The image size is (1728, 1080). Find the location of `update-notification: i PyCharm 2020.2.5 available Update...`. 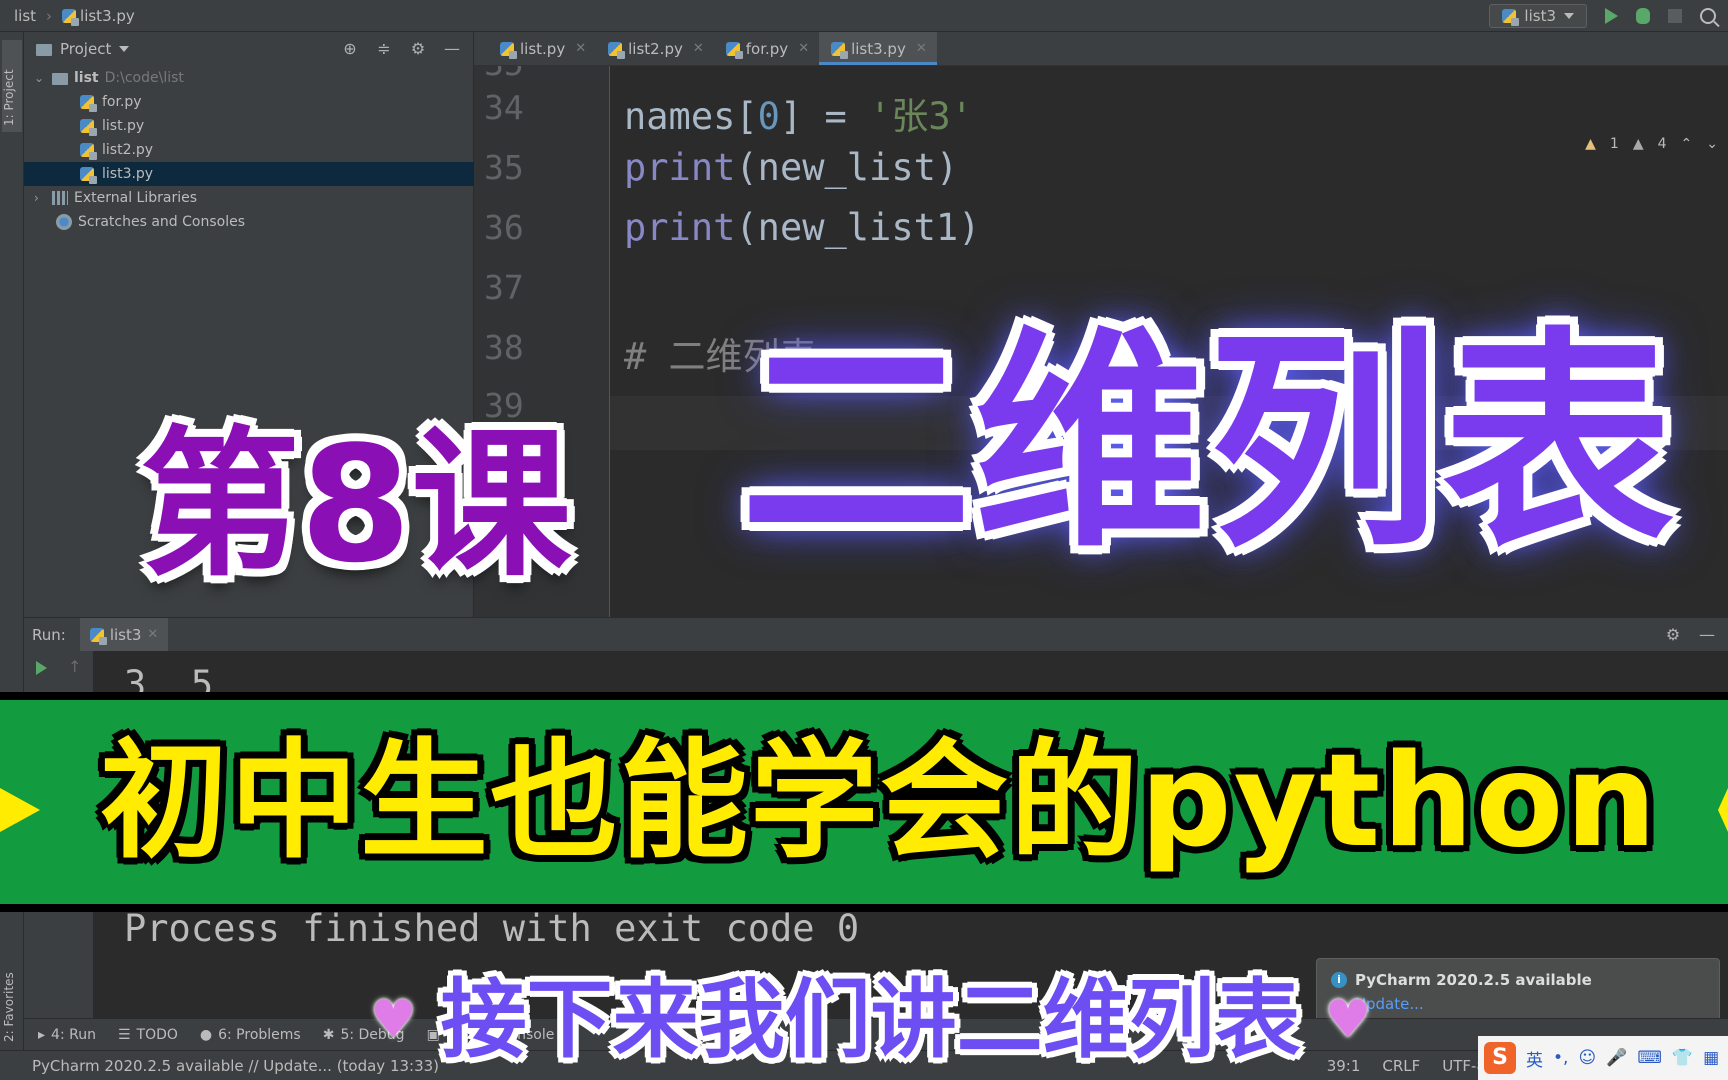

update-notification: i PyCharm 2020.2.5 available Update... is located at coordinates (1518, 992).